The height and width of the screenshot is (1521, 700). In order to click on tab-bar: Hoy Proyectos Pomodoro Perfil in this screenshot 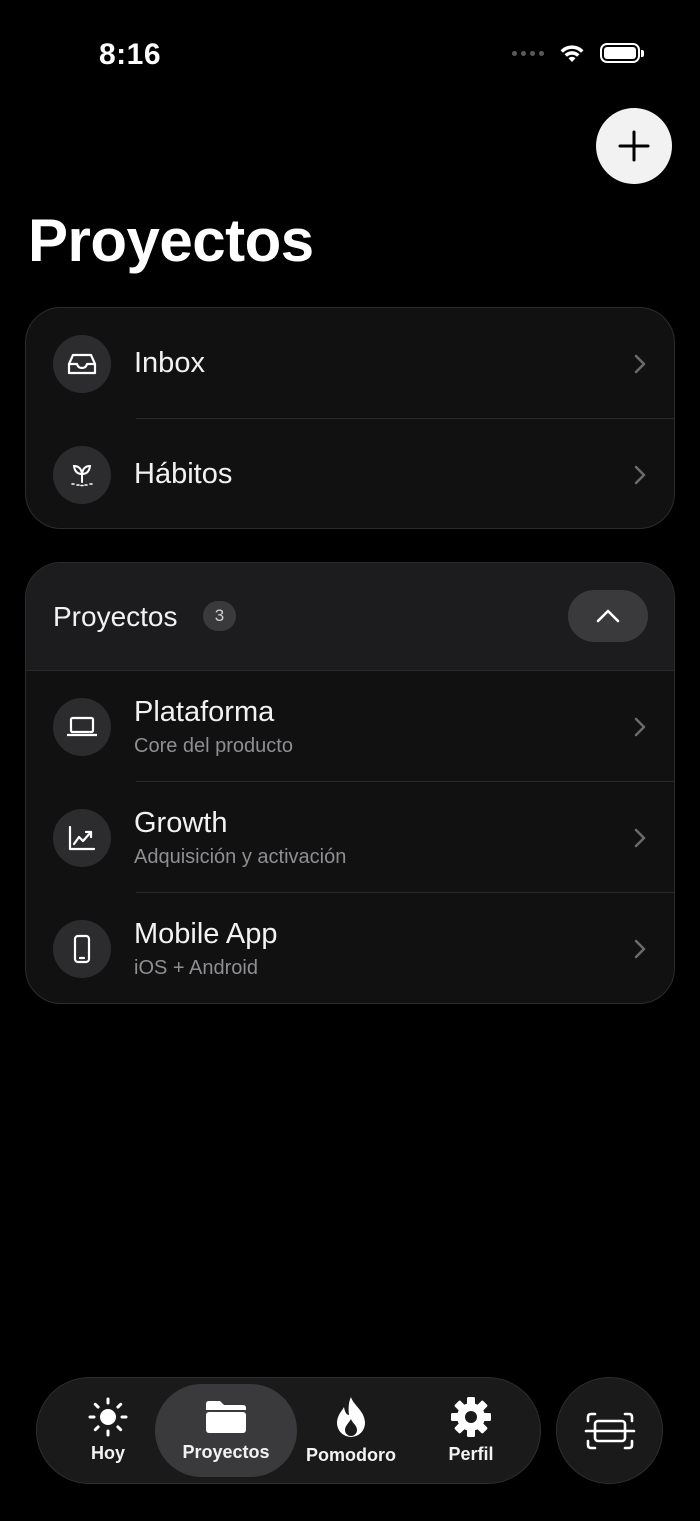, I will do `click(288, 1430)`.